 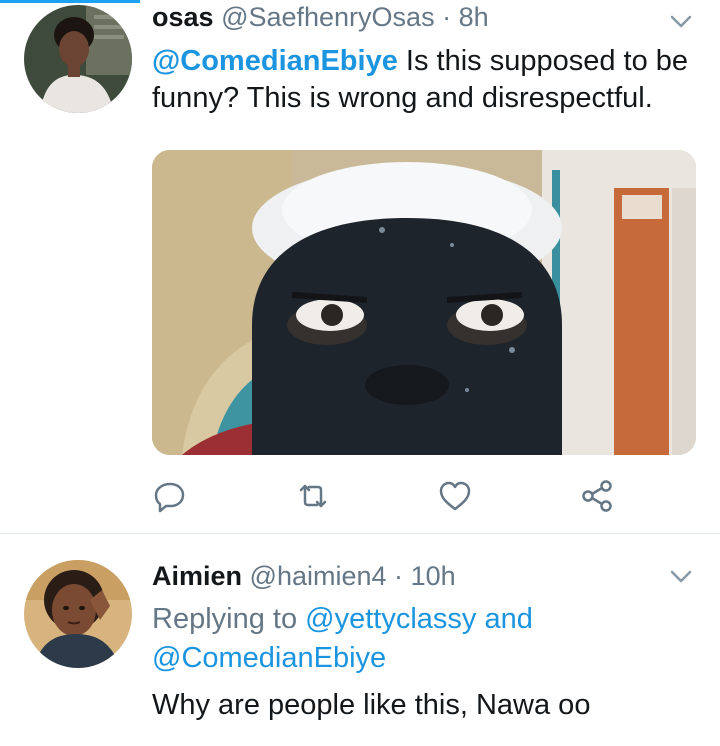 I want to click on tweet-header: Aimien @haimien4 · 10h, so click(x=304, y=576).